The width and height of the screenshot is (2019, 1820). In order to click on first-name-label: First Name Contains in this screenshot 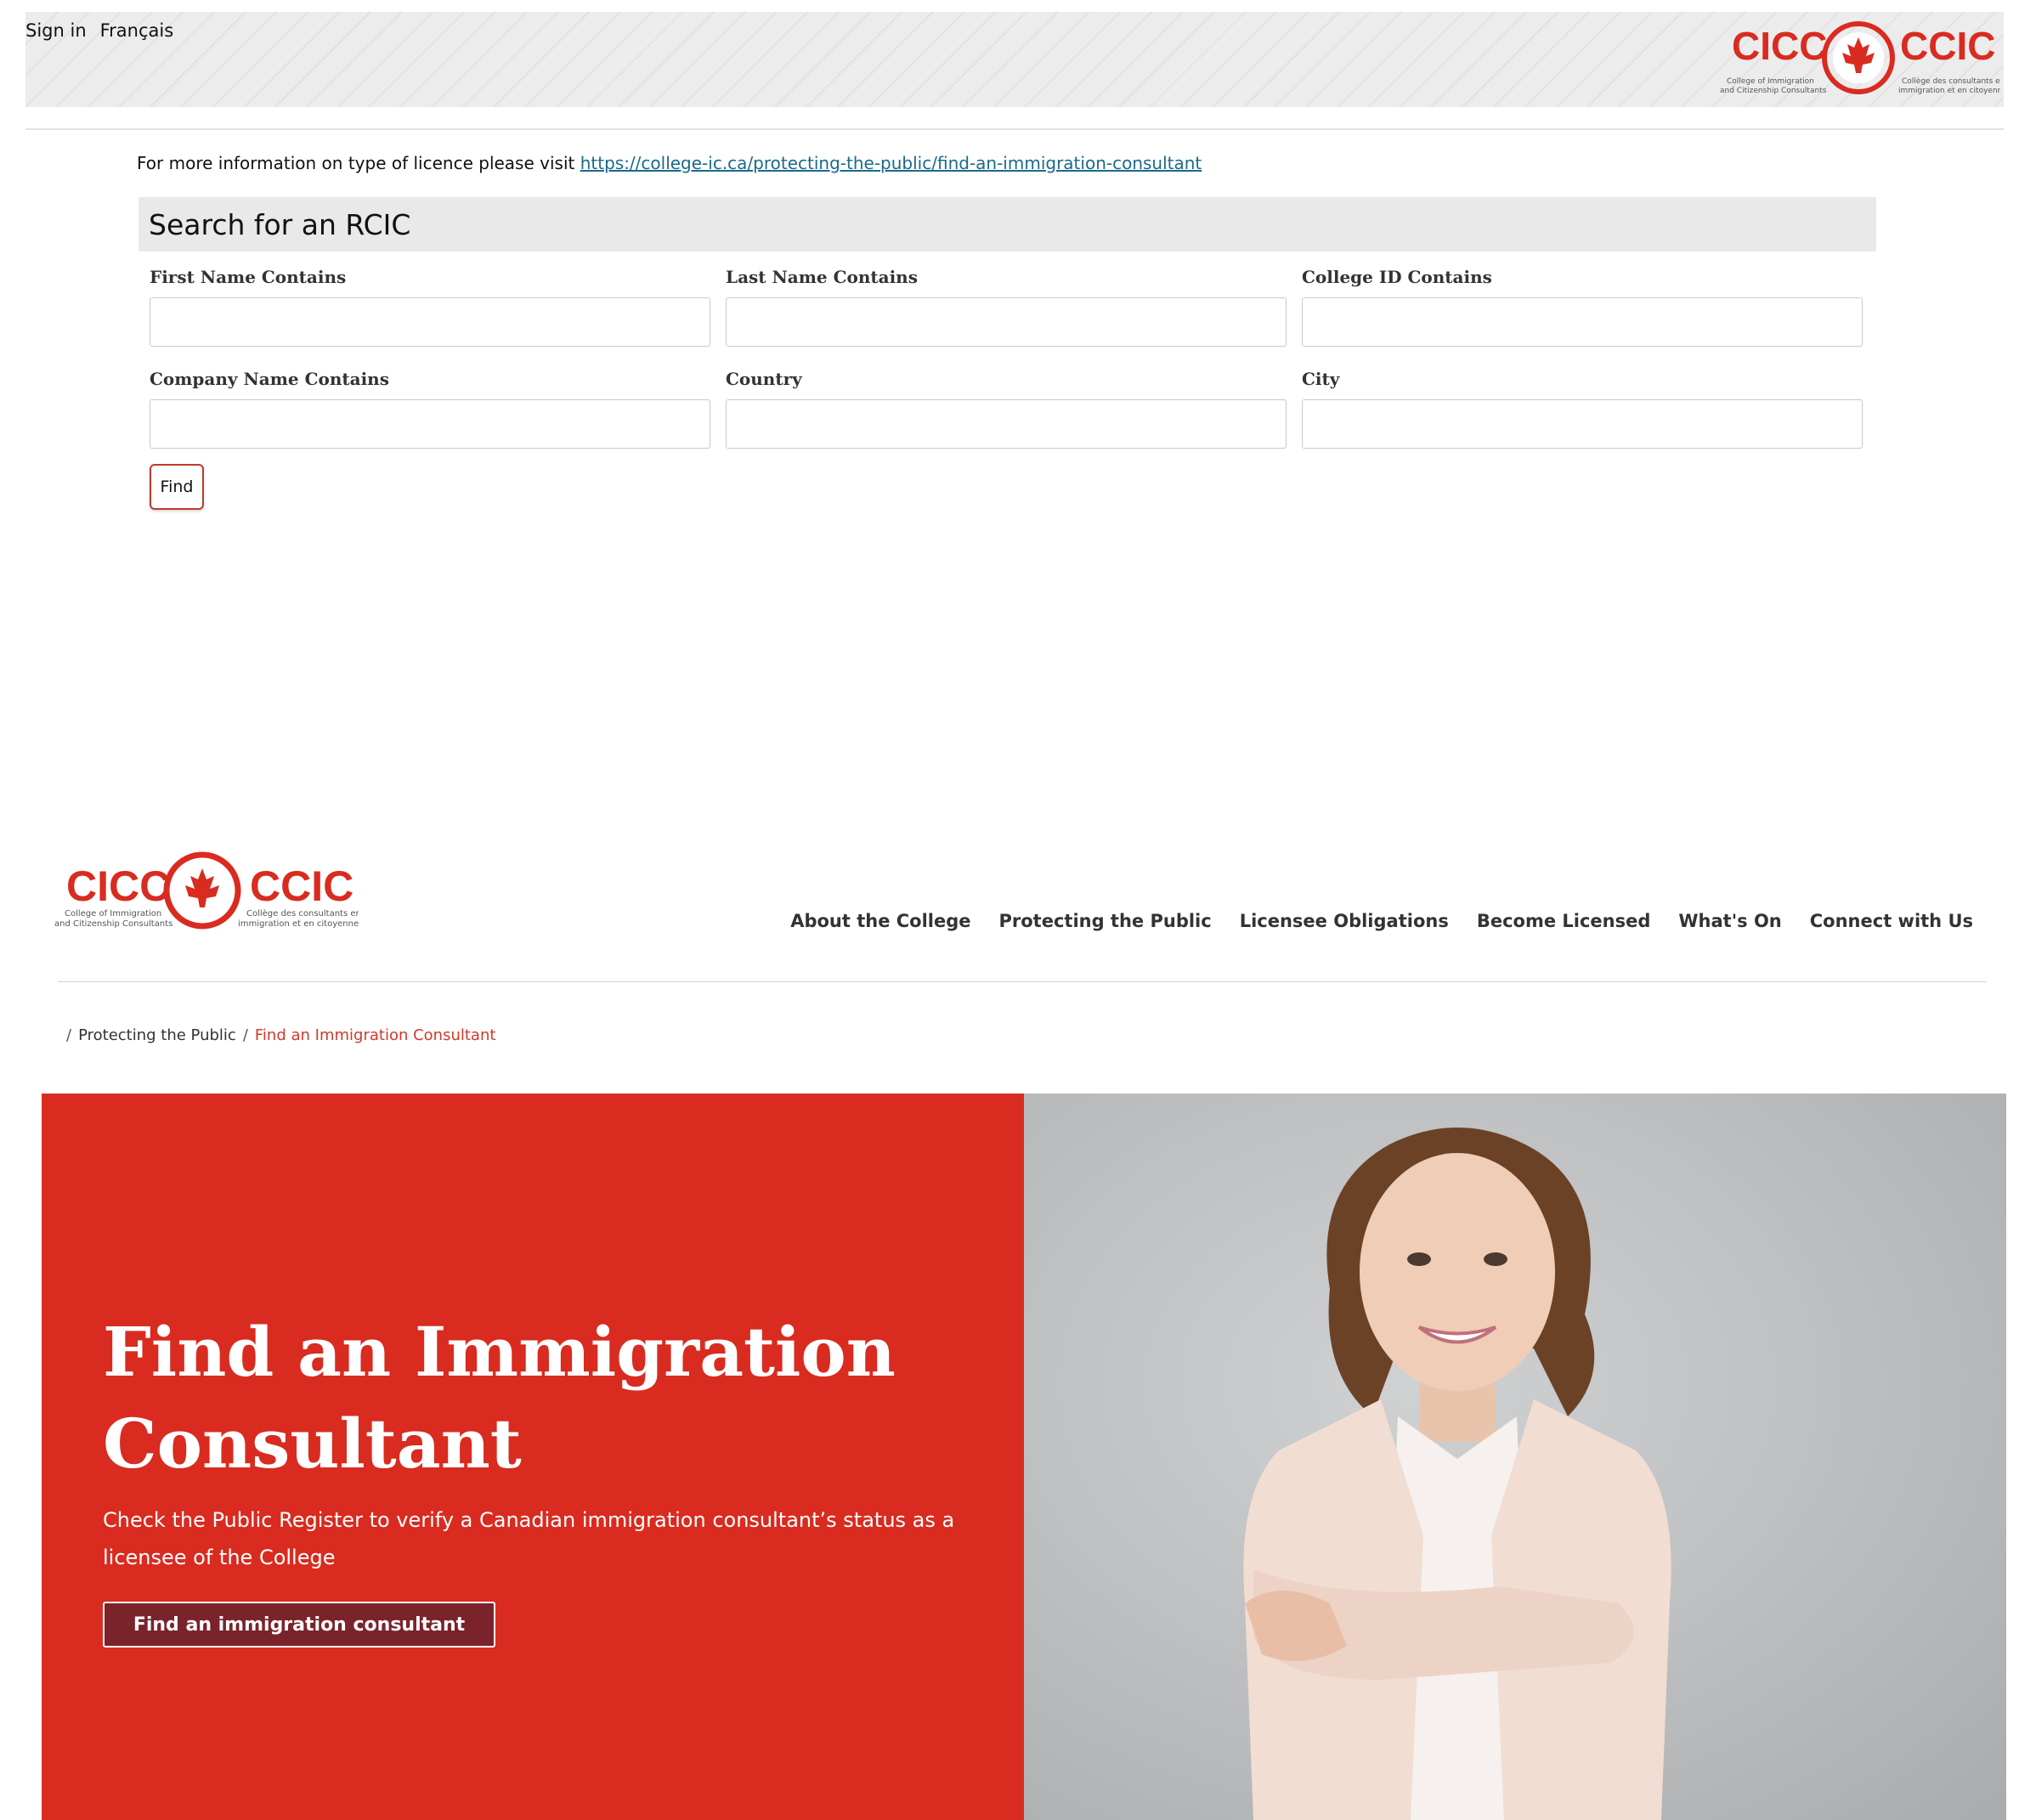, I will do `click(248, 277)`.